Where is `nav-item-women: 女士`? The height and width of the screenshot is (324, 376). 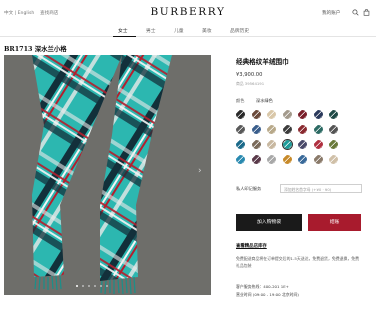
nav-item-women: 女士 is located at coordinates (123, 30).